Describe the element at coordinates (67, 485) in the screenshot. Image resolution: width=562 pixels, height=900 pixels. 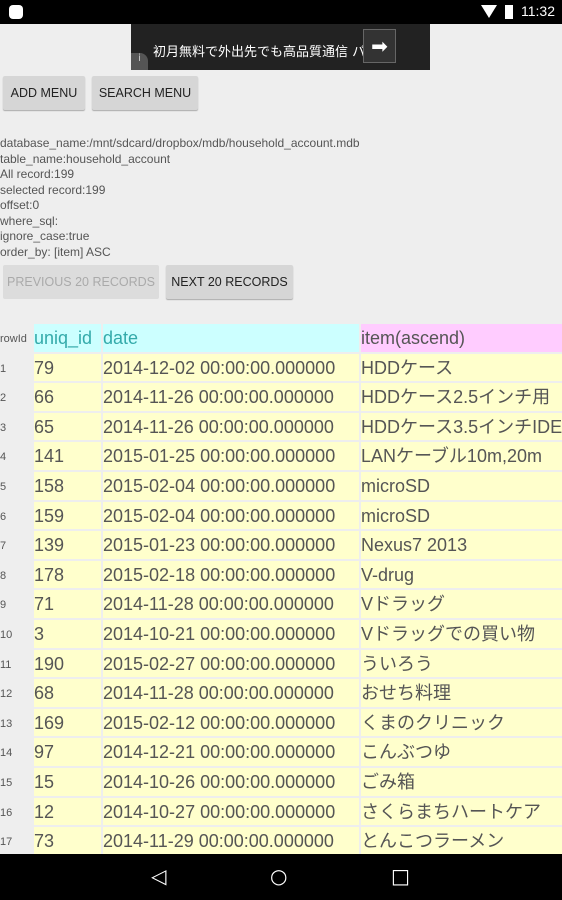
I see `cell-uniq-id: 158` at that location.